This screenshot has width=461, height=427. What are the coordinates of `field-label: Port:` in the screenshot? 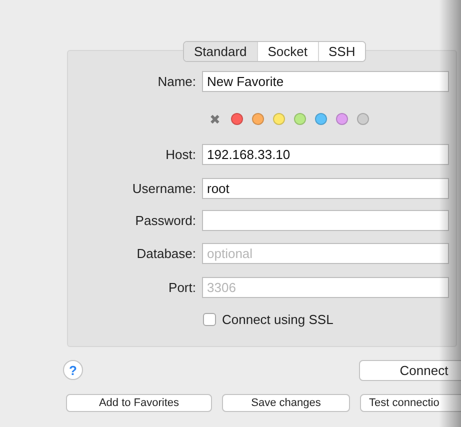 It's located at (182, 287).